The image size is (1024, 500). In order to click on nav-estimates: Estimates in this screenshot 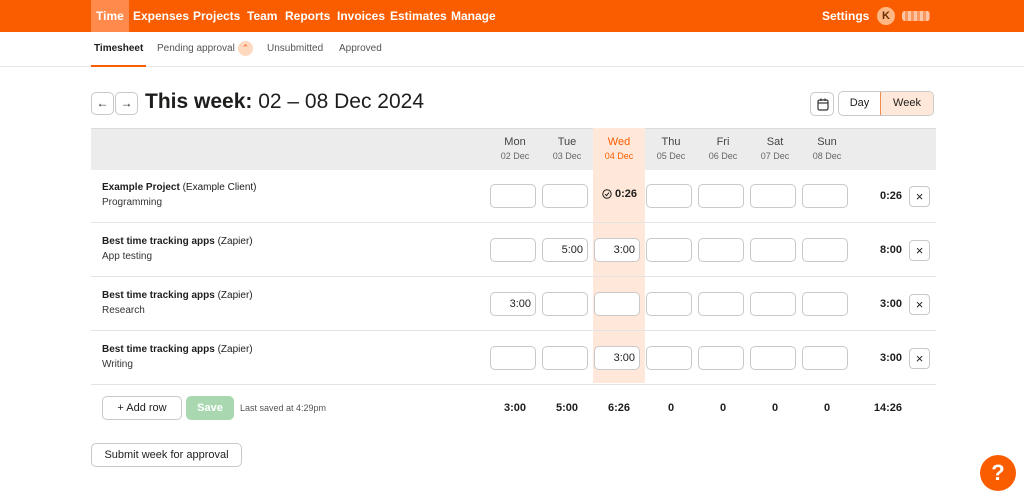, I will do `click(418, 16)`.